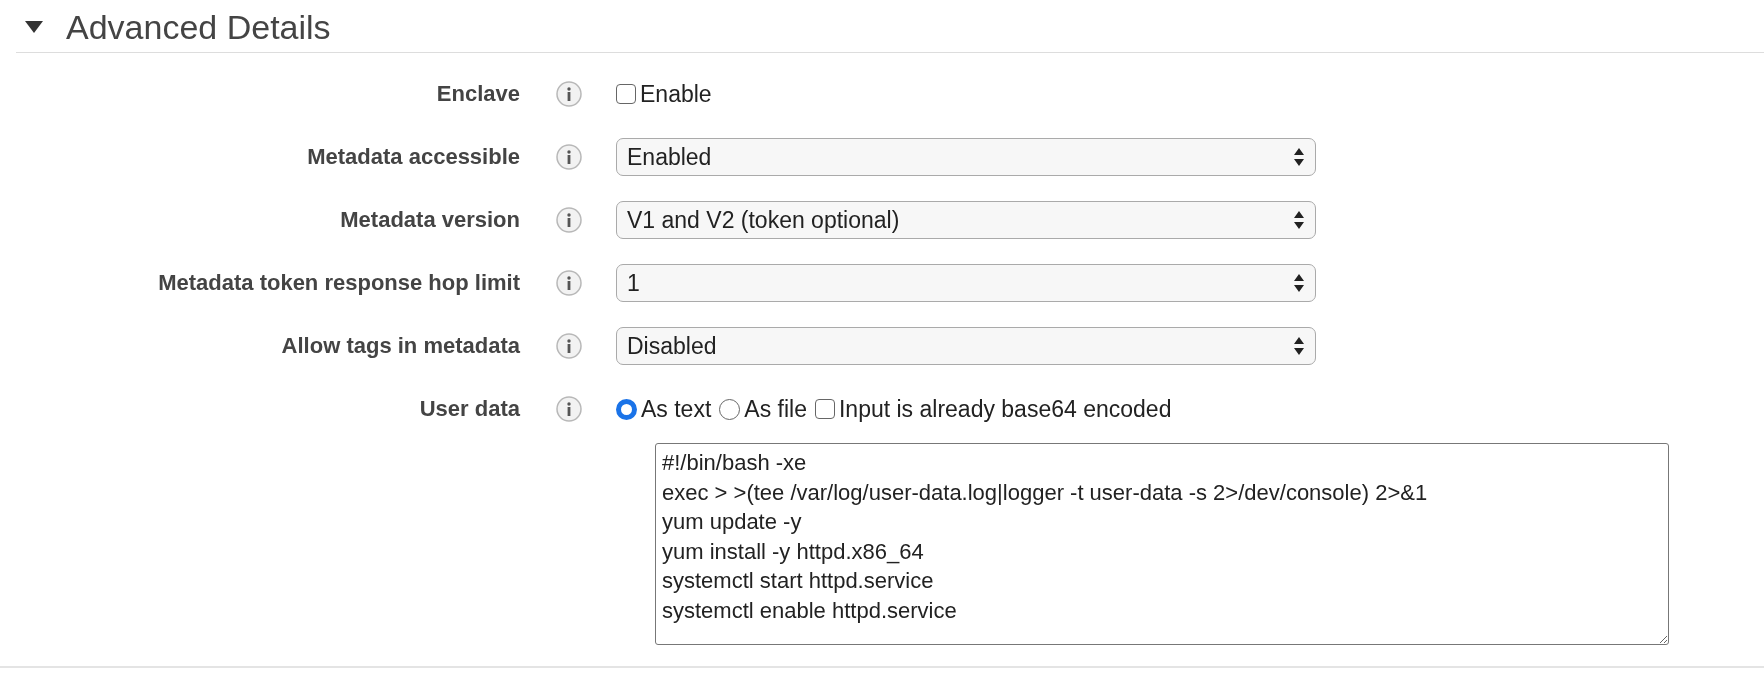  What do you see at coordinates (966, 346) in the screenshot?
I see `select-field: Disabled` at bounding box center [966, 346].